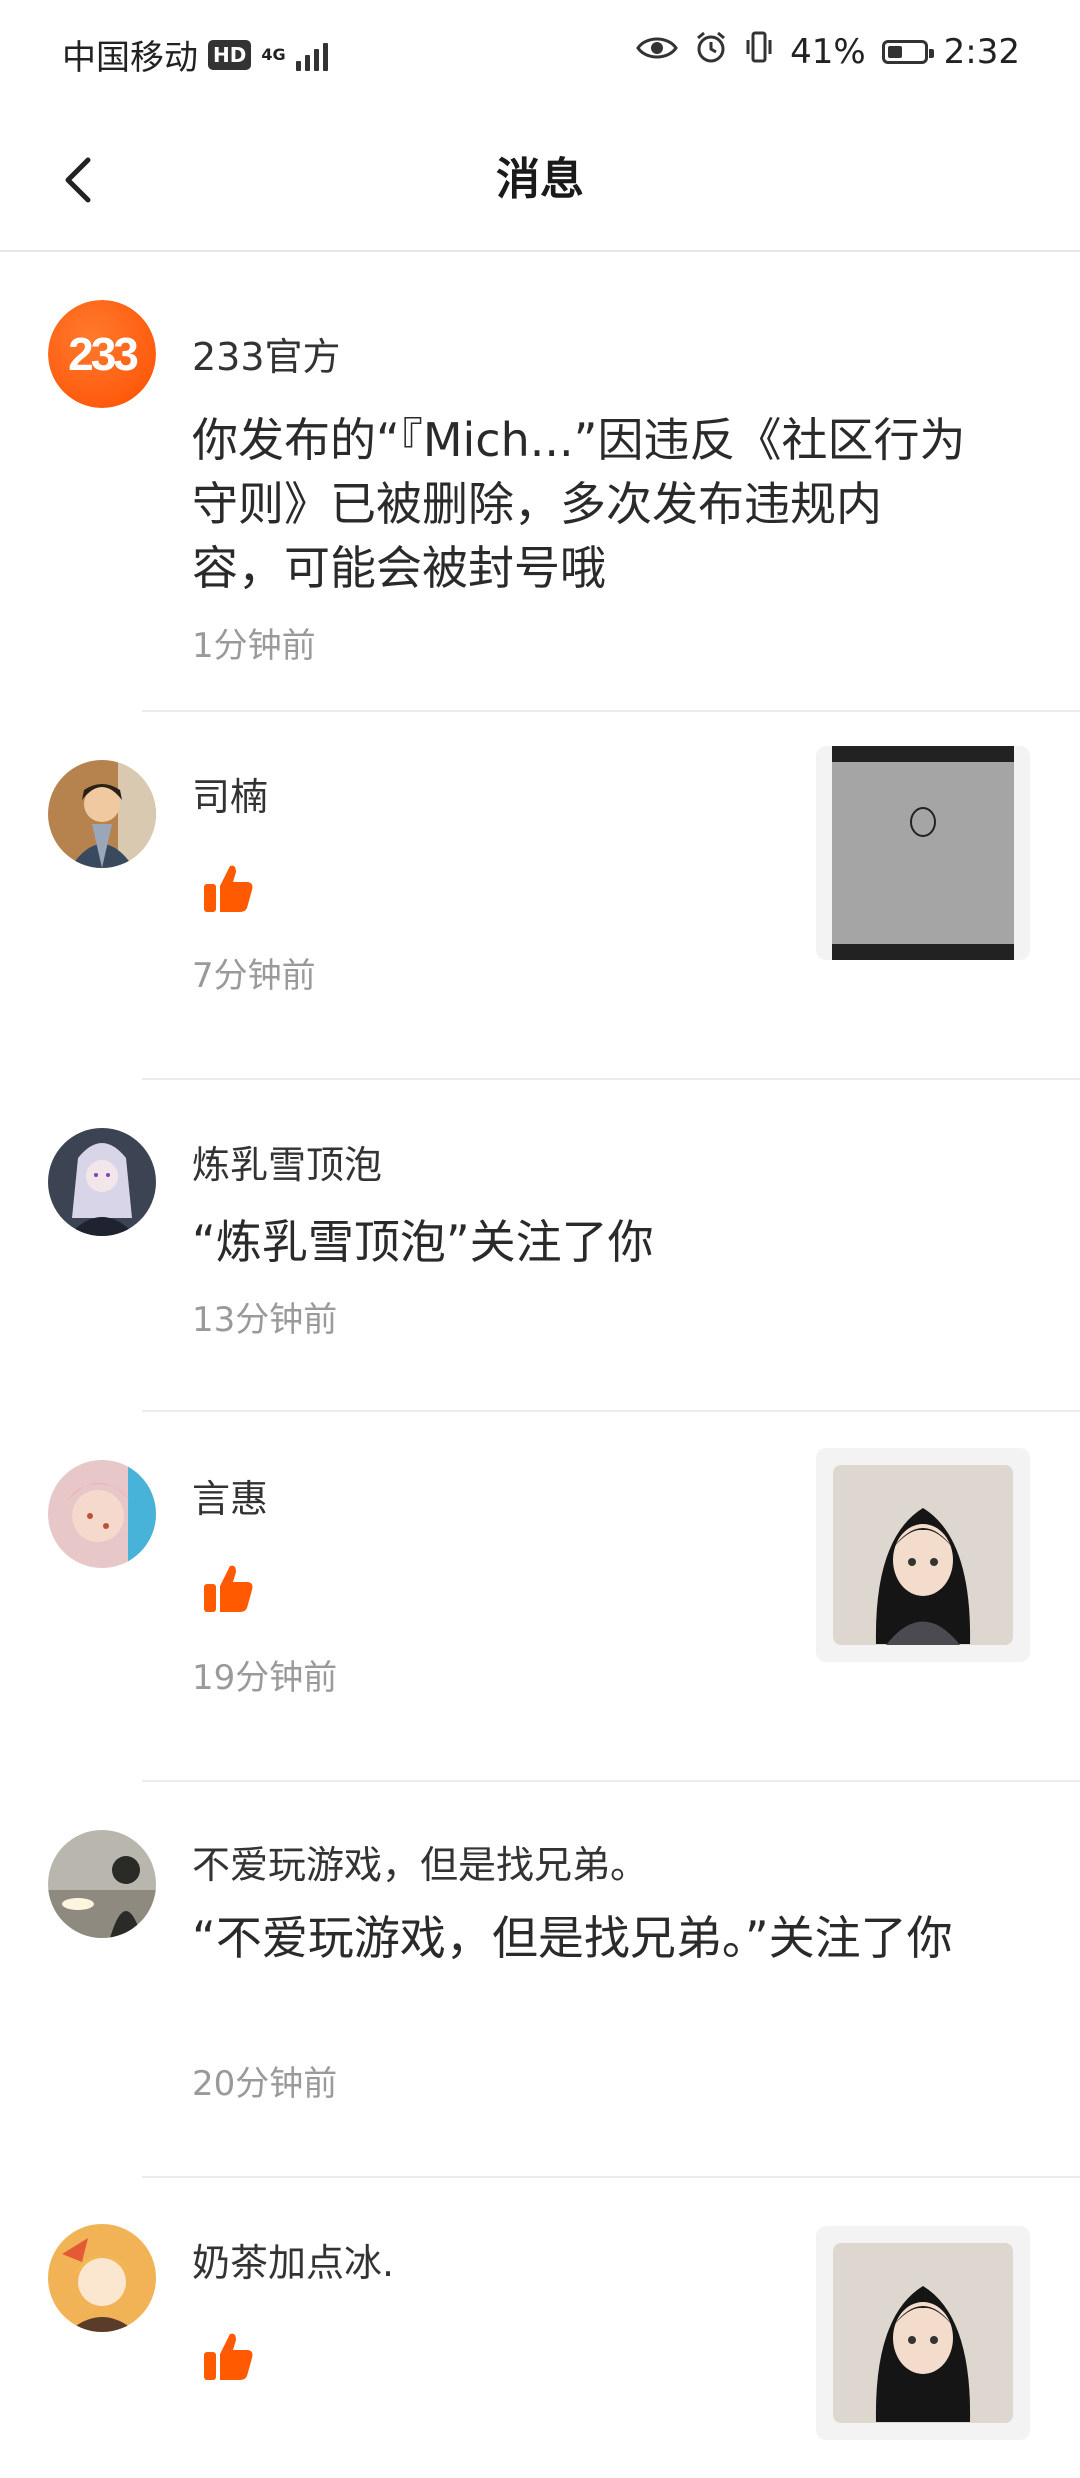 This screenshot has height=2478, width=1080. Describe the element at coordinates (540, 2328) in the screenshot. I see `list-item: 奶茶加点冰.` at that location.